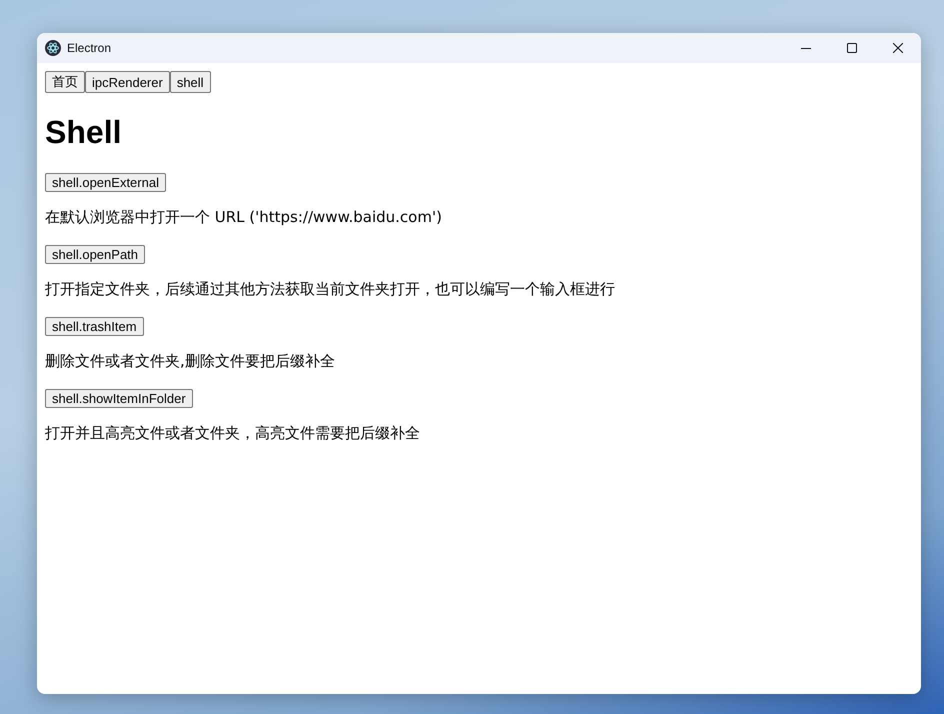 Image resolution: width=944 pixels, height=714 pixels. I want to click on action-button: shell.trashItem, so click(94, 326).